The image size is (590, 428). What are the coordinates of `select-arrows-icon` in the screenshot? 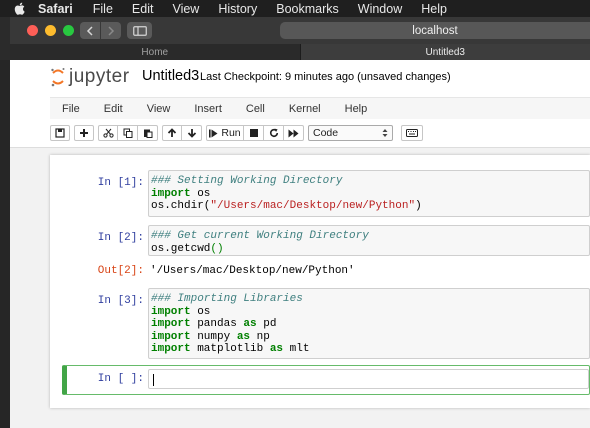 It's located at (385, 133).